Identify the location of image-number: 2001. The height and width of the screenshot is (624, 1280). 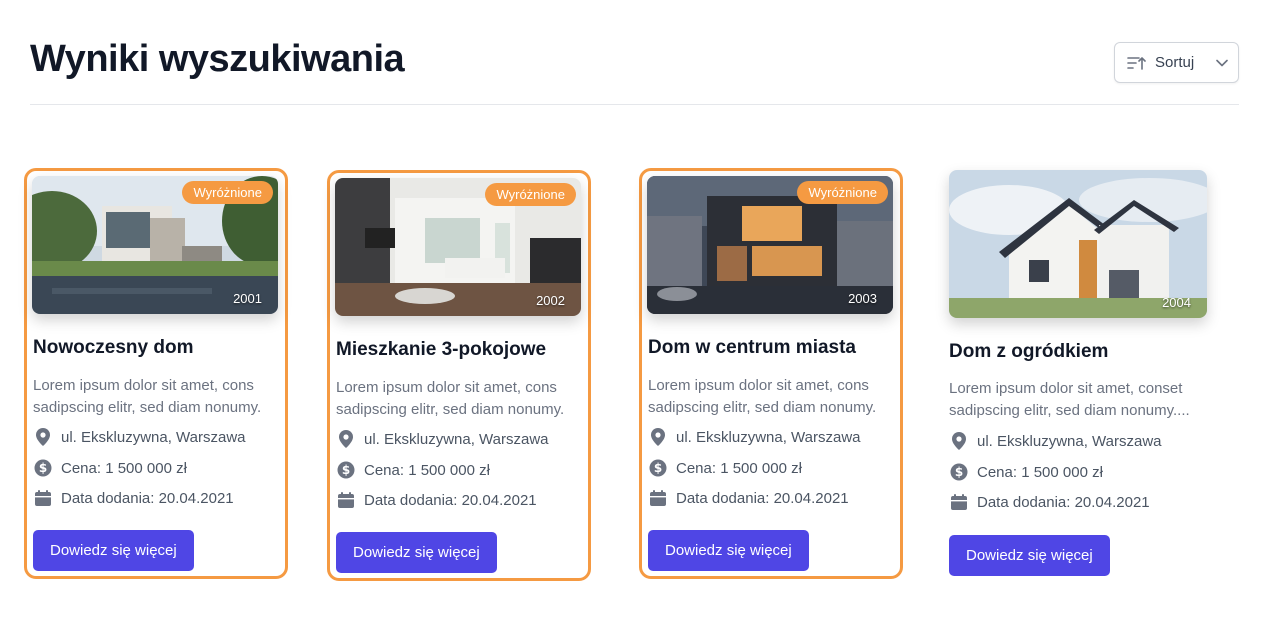
(247, 298).